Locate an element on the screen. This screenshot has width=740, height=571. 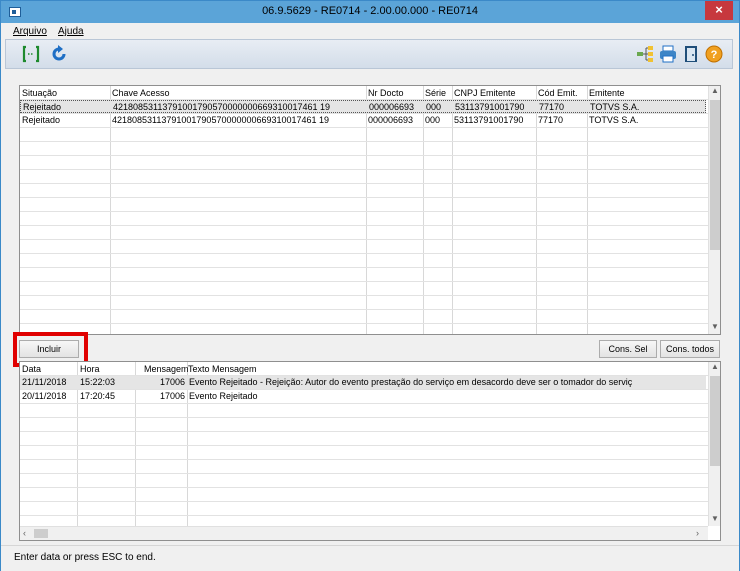
cons-todos-button: Cons. todos is located at coordinates (690, 349).